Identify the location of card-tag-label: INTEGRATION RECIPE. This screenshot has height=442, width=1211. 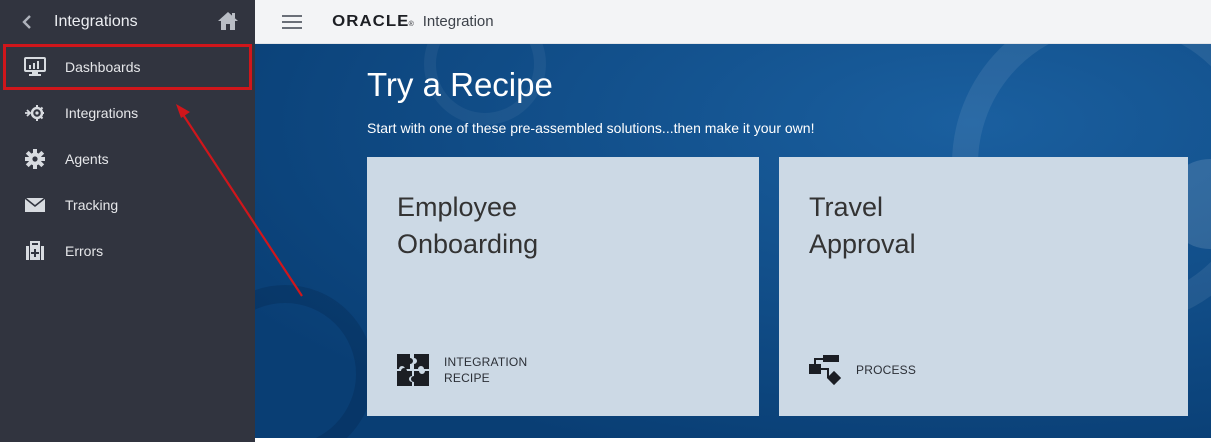
(486, 370).